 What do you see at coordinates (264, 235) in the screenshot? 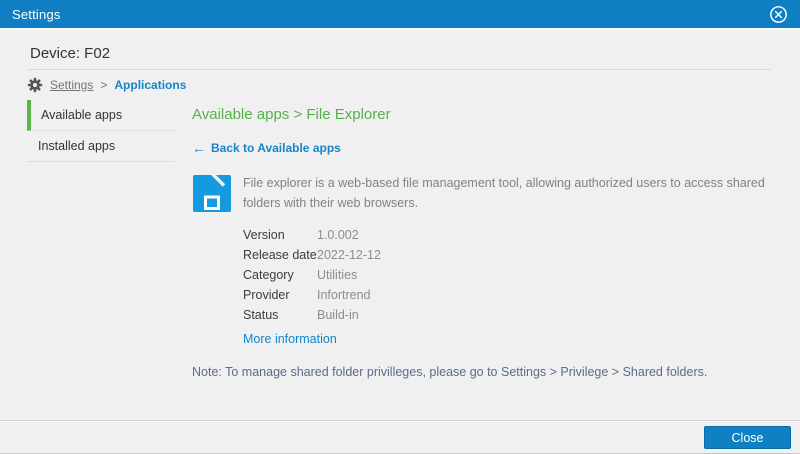
I see `detail-label: Version` at bounding box center [264, 235].